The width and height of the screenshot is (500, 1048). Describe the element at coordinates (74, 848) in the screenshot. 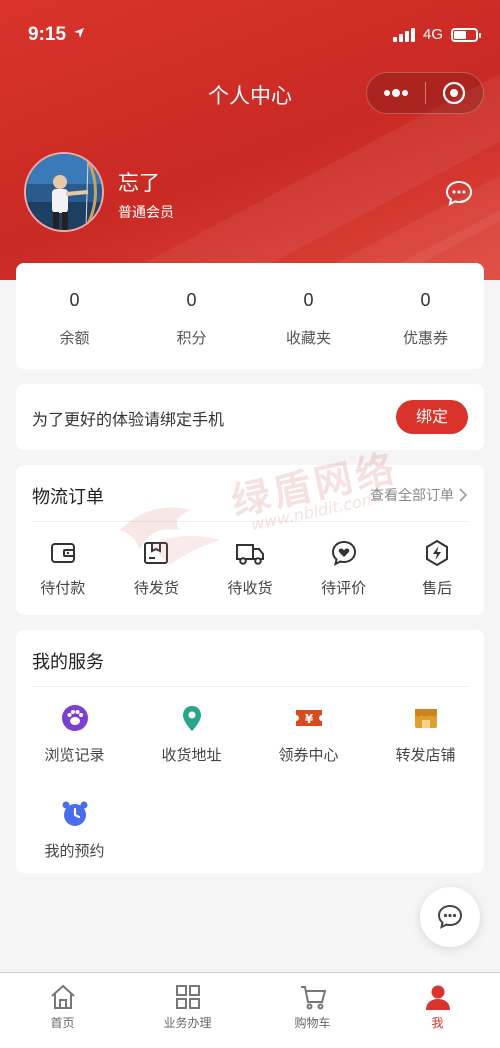

I see `service-my-appointment: 我的预约` at that location.